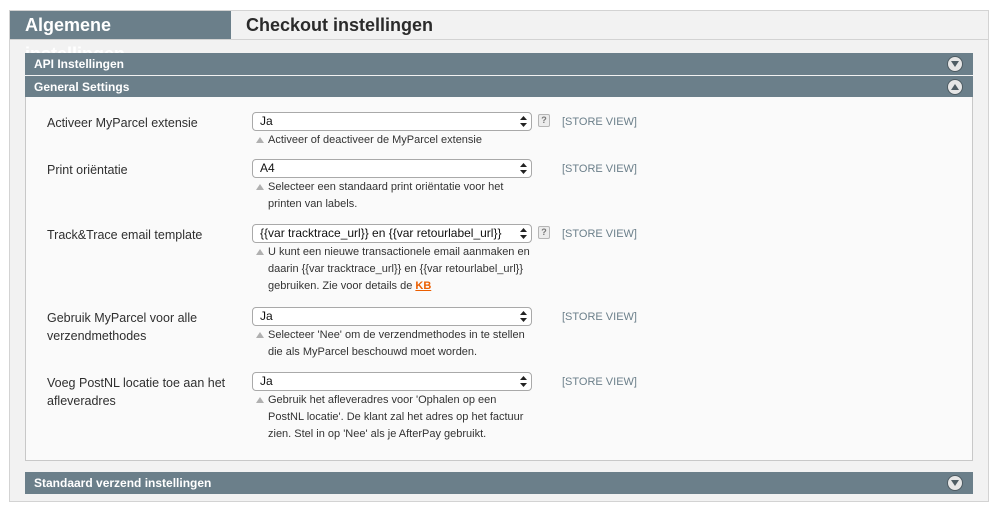  Describe the element at coordinates (499, 87) in the screenshot. I see `section-general-header: General Settings` at that location.